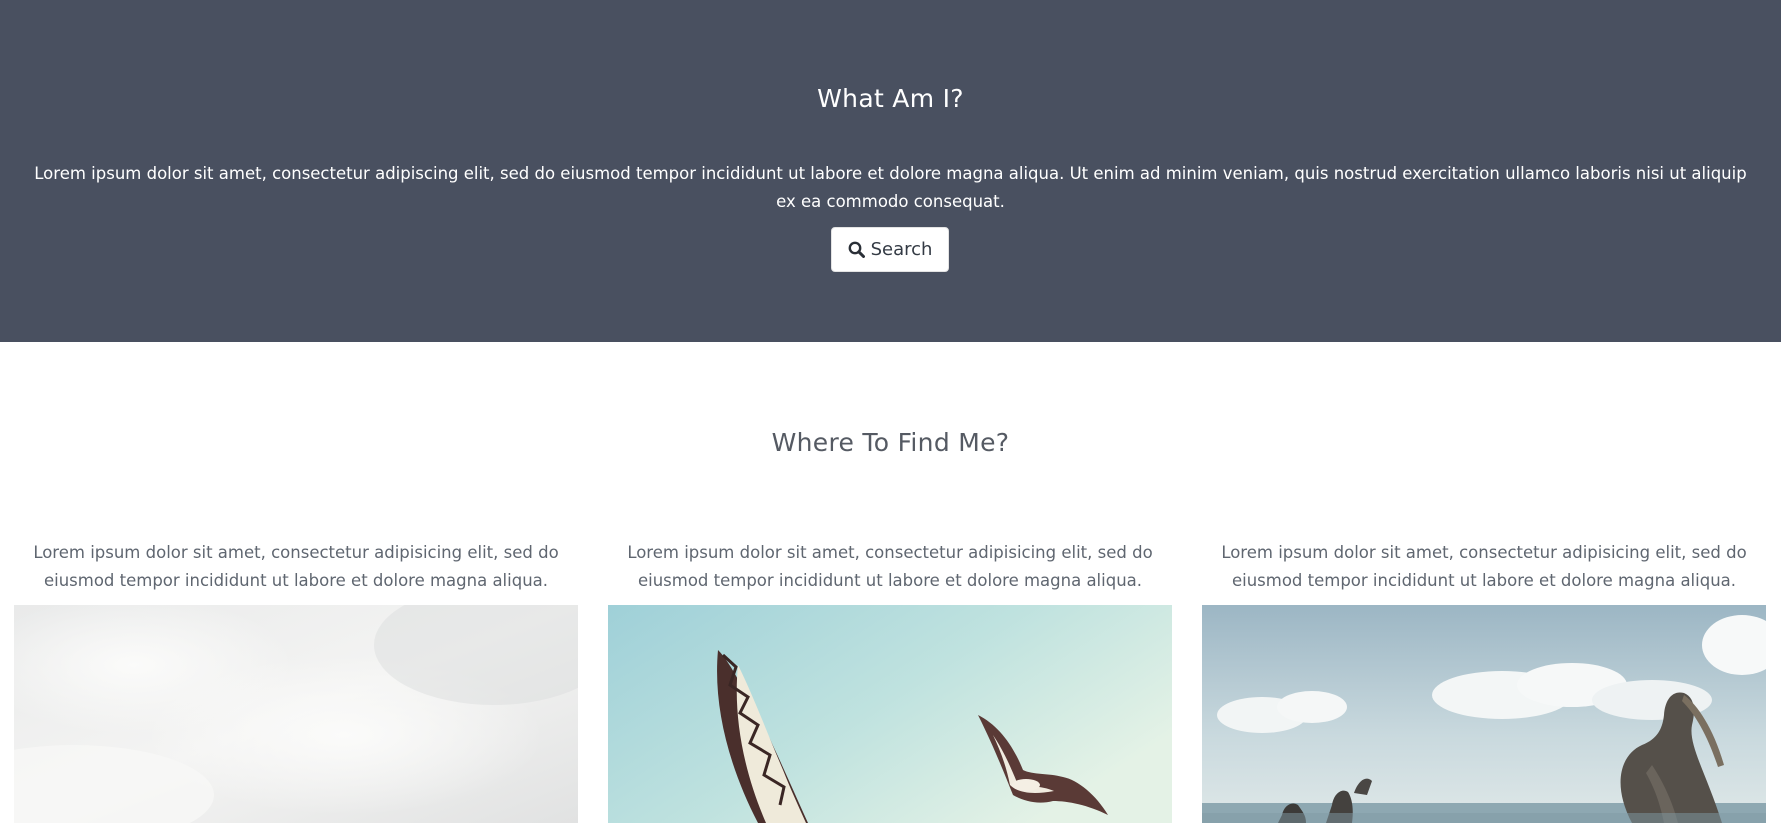 Image resolution: width=1781 pixels, height=823 pixels. Describe the element at coordinates (901, 249) in the screenshot. I see `search-button-label: Search` at that location.